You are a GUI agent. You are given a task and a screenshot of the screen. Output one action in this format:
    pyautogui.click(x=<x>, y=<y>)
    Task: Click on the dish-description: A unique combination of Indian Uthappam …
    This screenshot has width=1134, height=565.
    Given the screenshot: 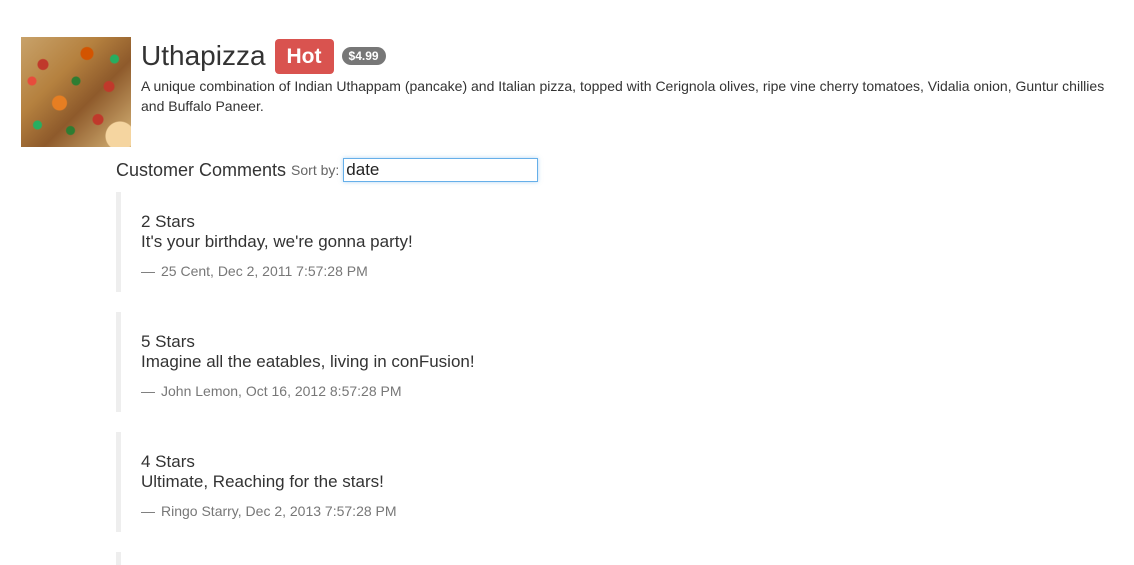 What is the action you would take?
    pyautogui.click(x=623, y=96)
    